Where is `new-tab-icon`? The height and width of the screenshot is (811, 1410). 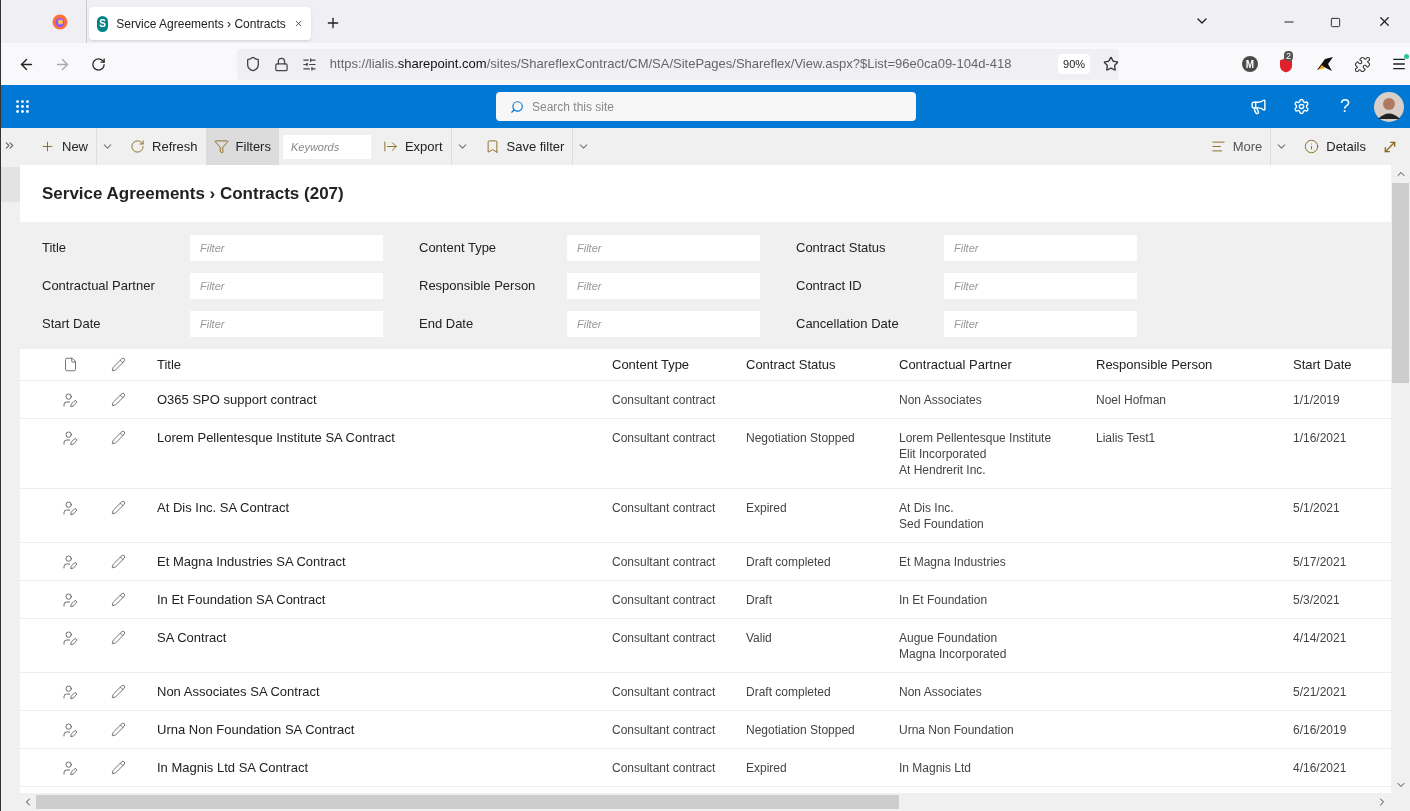
new-tab-icon is located at coordinates (333, 23).